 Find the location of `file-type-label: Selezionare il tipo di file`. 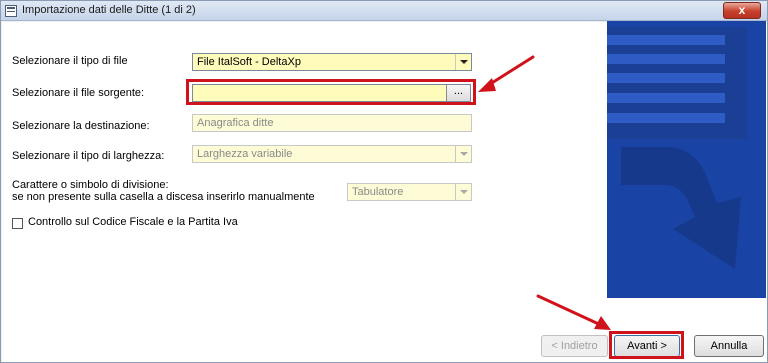

file-type-label: Selezionare il tipo di file is located at coordinates (70, 61).